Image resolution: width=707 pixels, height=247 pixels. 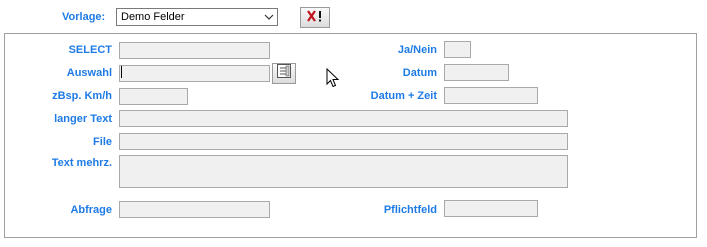 I want to click on auswahl-picker-button, so click(x=284, y=73).